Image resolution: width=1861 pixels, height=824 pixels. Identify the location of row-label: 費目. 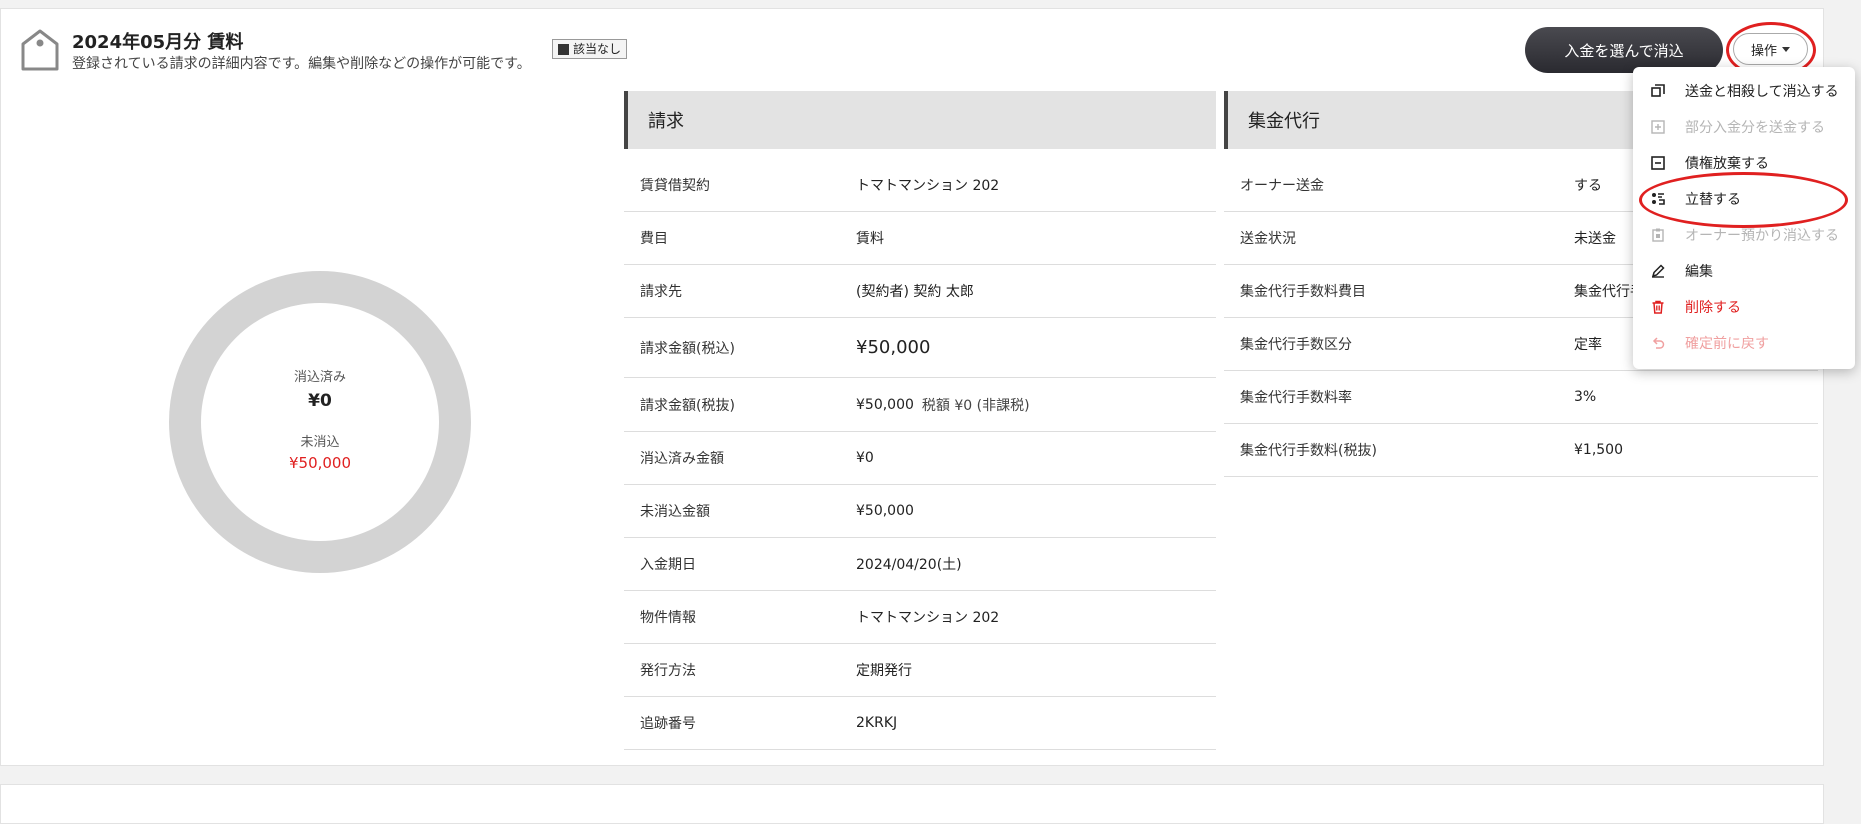
(654, 239).